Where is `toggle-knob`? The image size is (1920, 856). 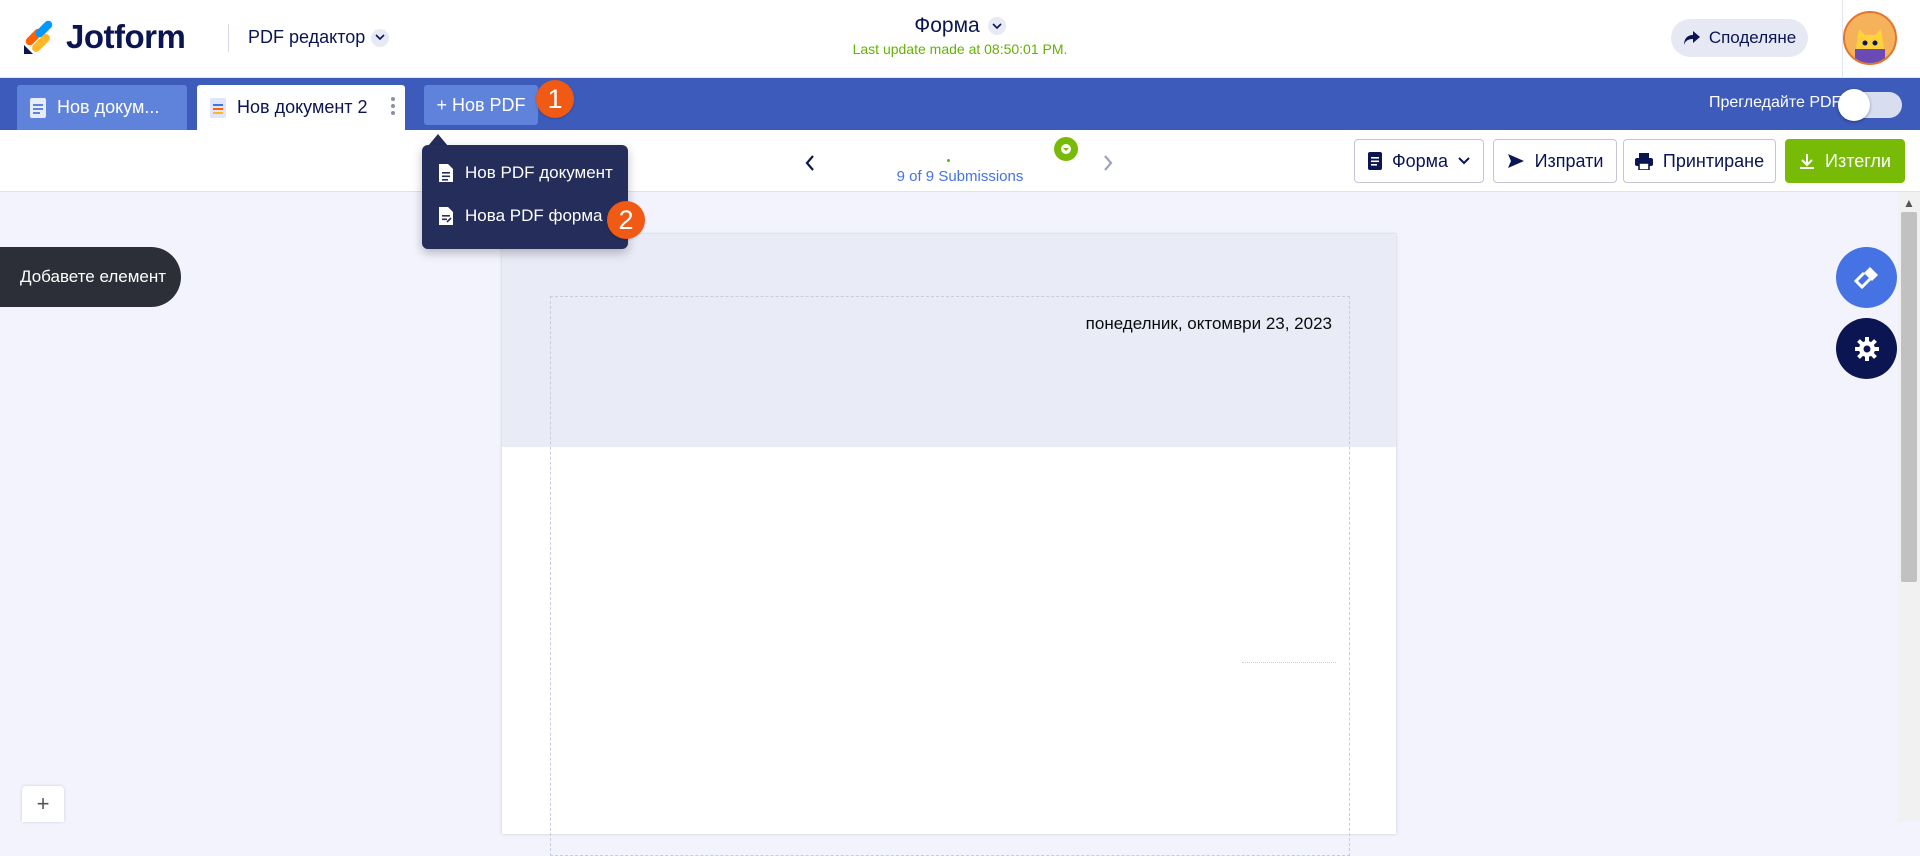 toggle-knob is located at coordinates (1854, 105).